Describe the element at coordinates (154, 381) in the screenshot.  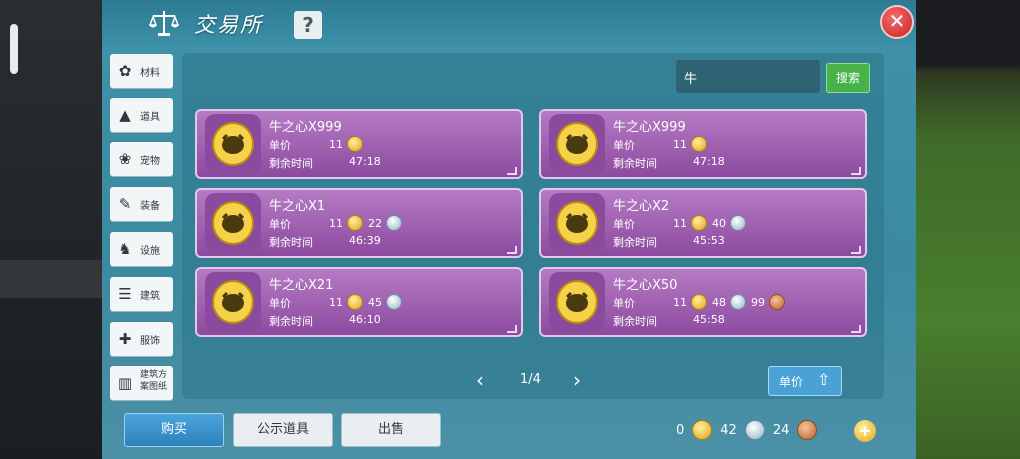
I see `sidebar-item-label: 建筑方案图纸` at that location.